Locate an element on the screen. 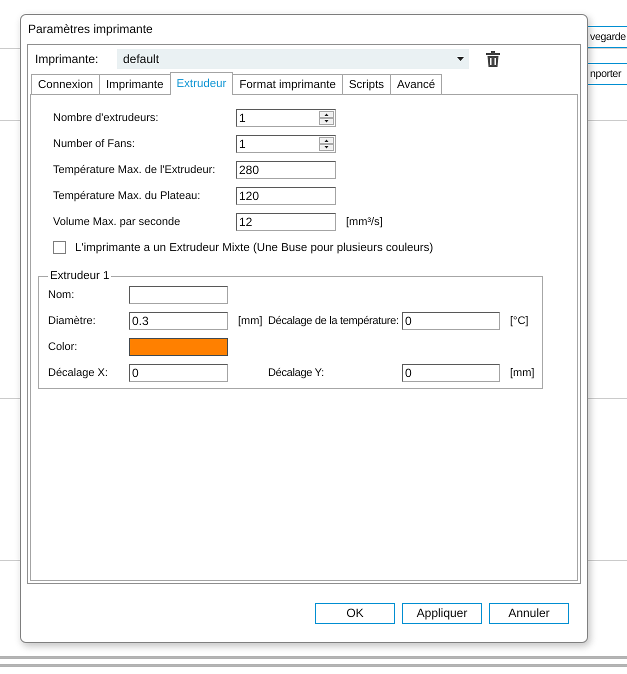 The width and height of the screenshot is (627, 674). setting-label: Number of Fans: is located at coordinates (94, 144).